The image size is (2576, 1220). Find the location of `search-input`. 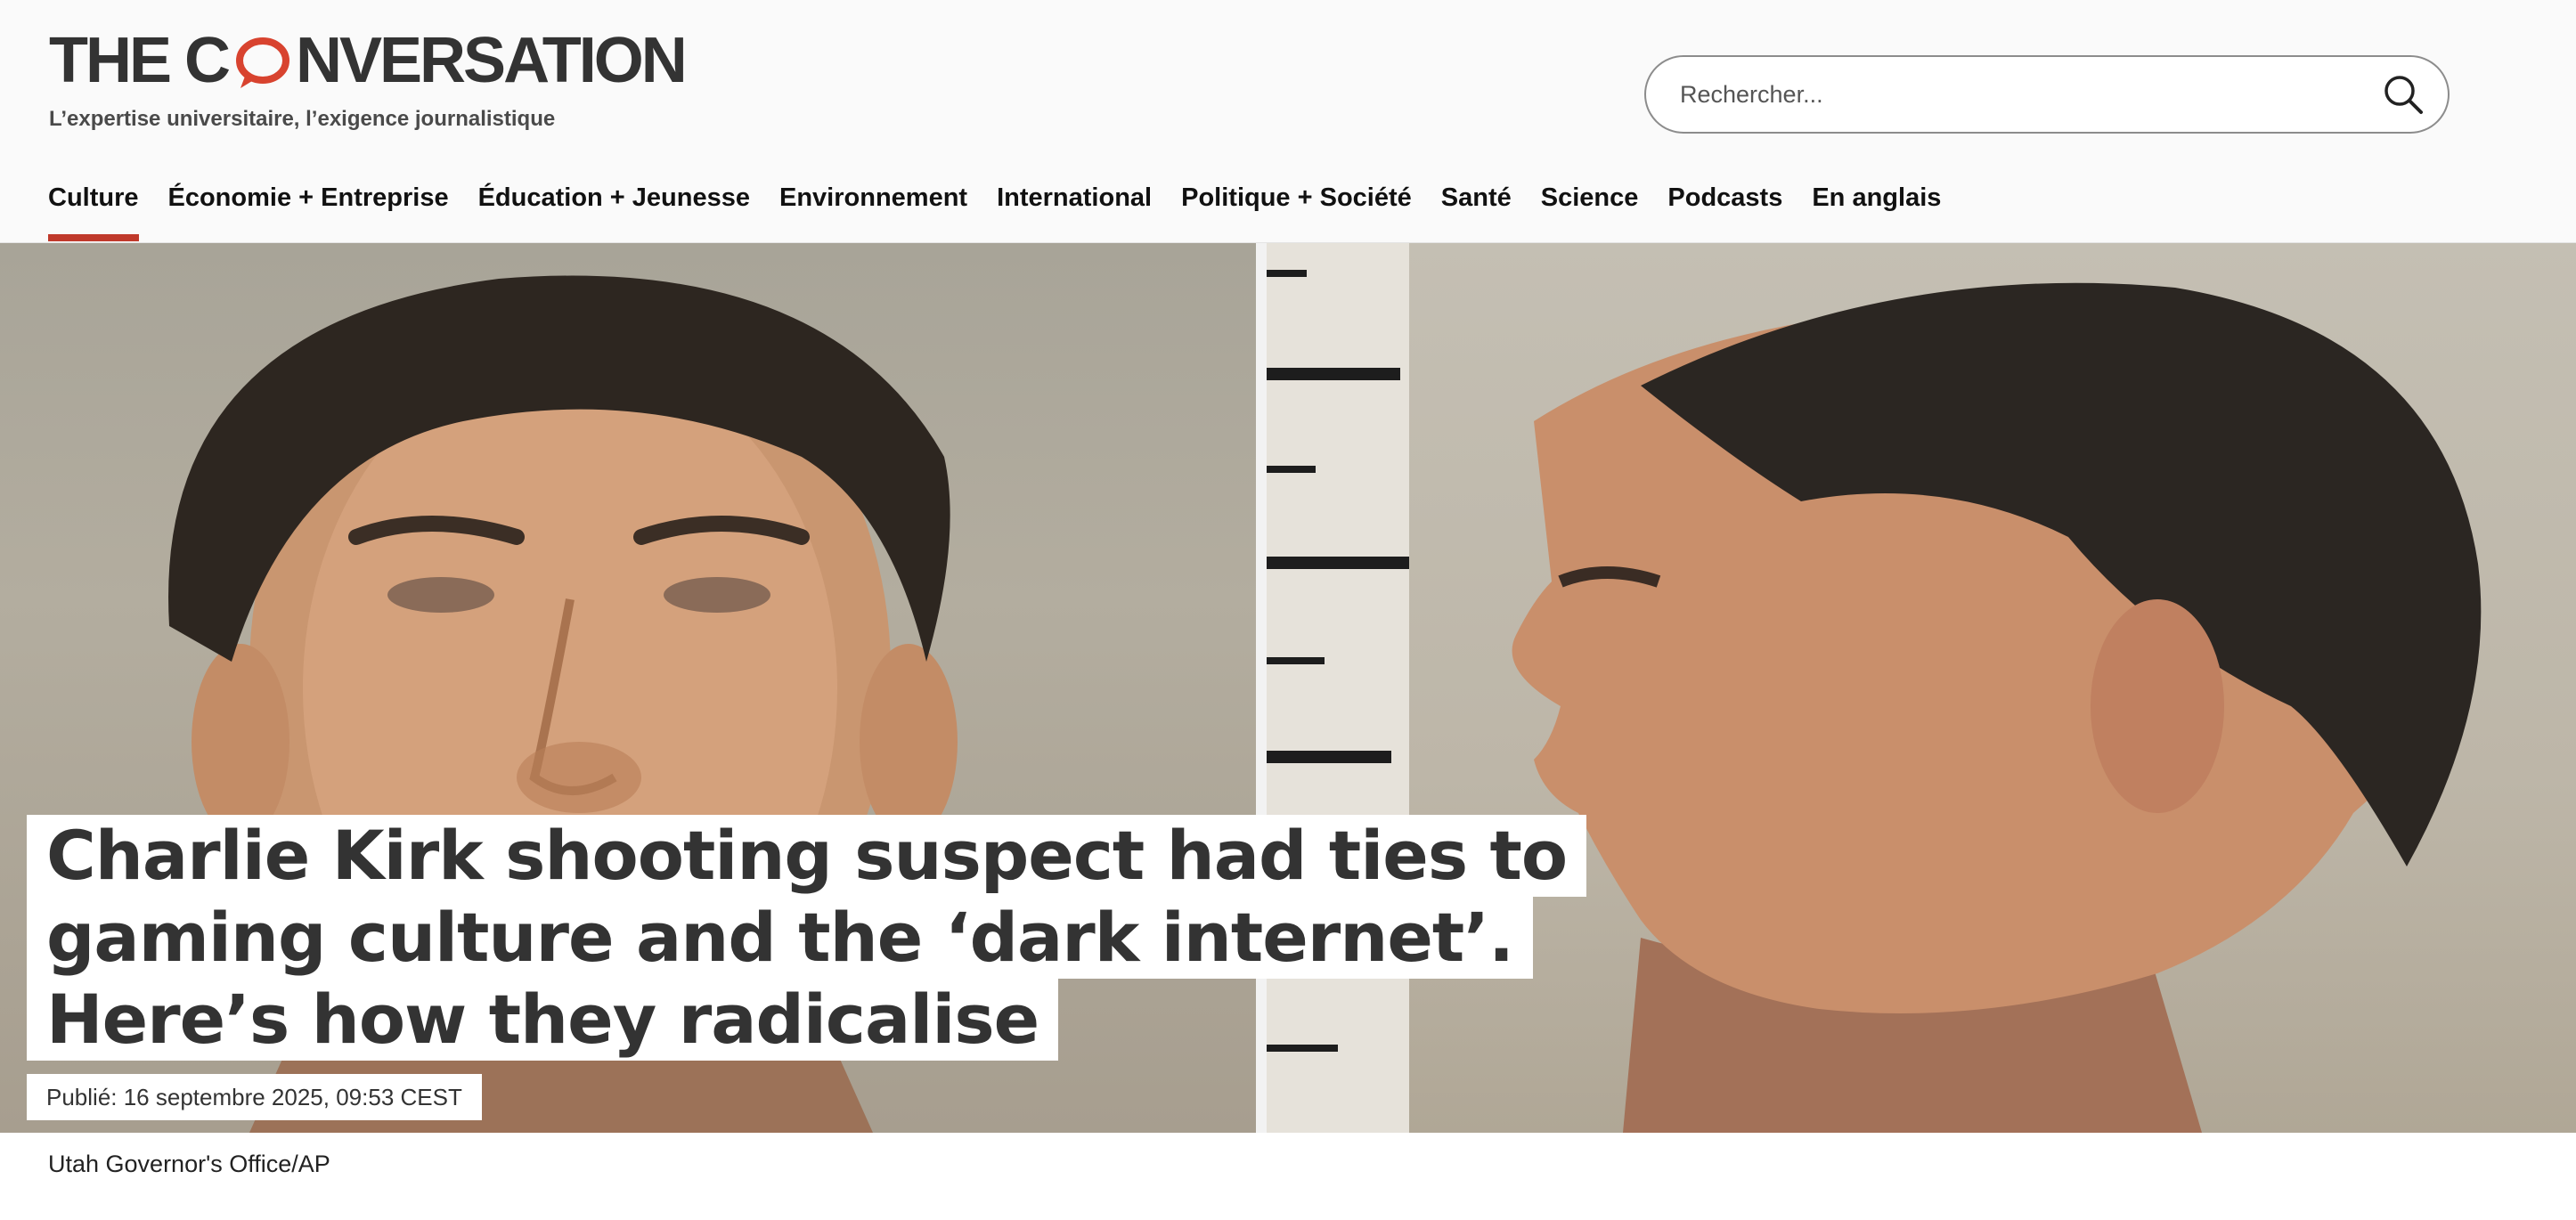

search-input is located at coordinates (2019, 94).